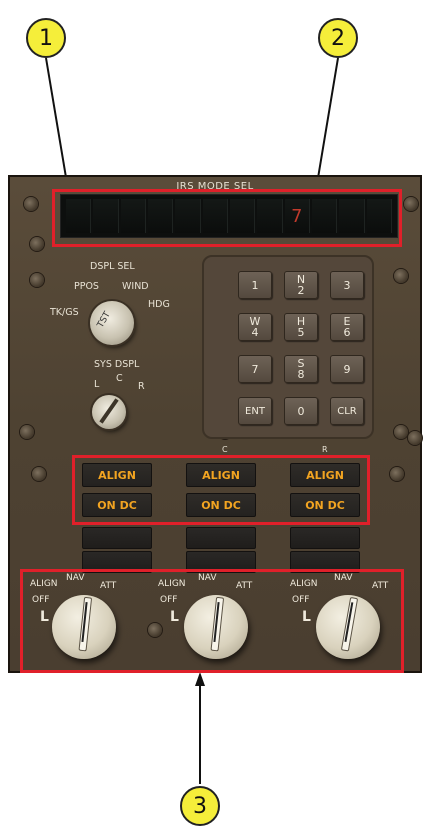  I want to click on annunciator-highlight-box, so click(221, 490).